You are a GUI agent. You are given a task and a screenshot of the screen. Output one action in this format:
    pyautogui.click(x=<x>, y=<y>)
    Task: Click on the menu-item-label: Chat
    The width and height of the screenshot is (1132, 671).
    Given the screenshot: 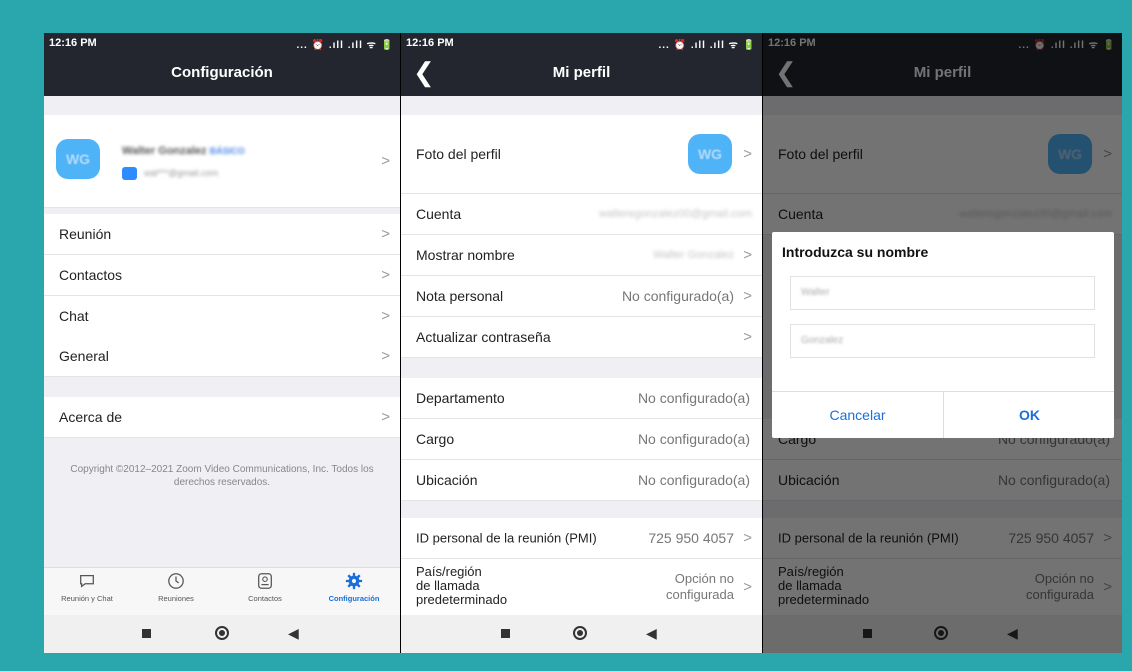 What is the action you would take?
    pyautogui.click(x=74, y=316)
    